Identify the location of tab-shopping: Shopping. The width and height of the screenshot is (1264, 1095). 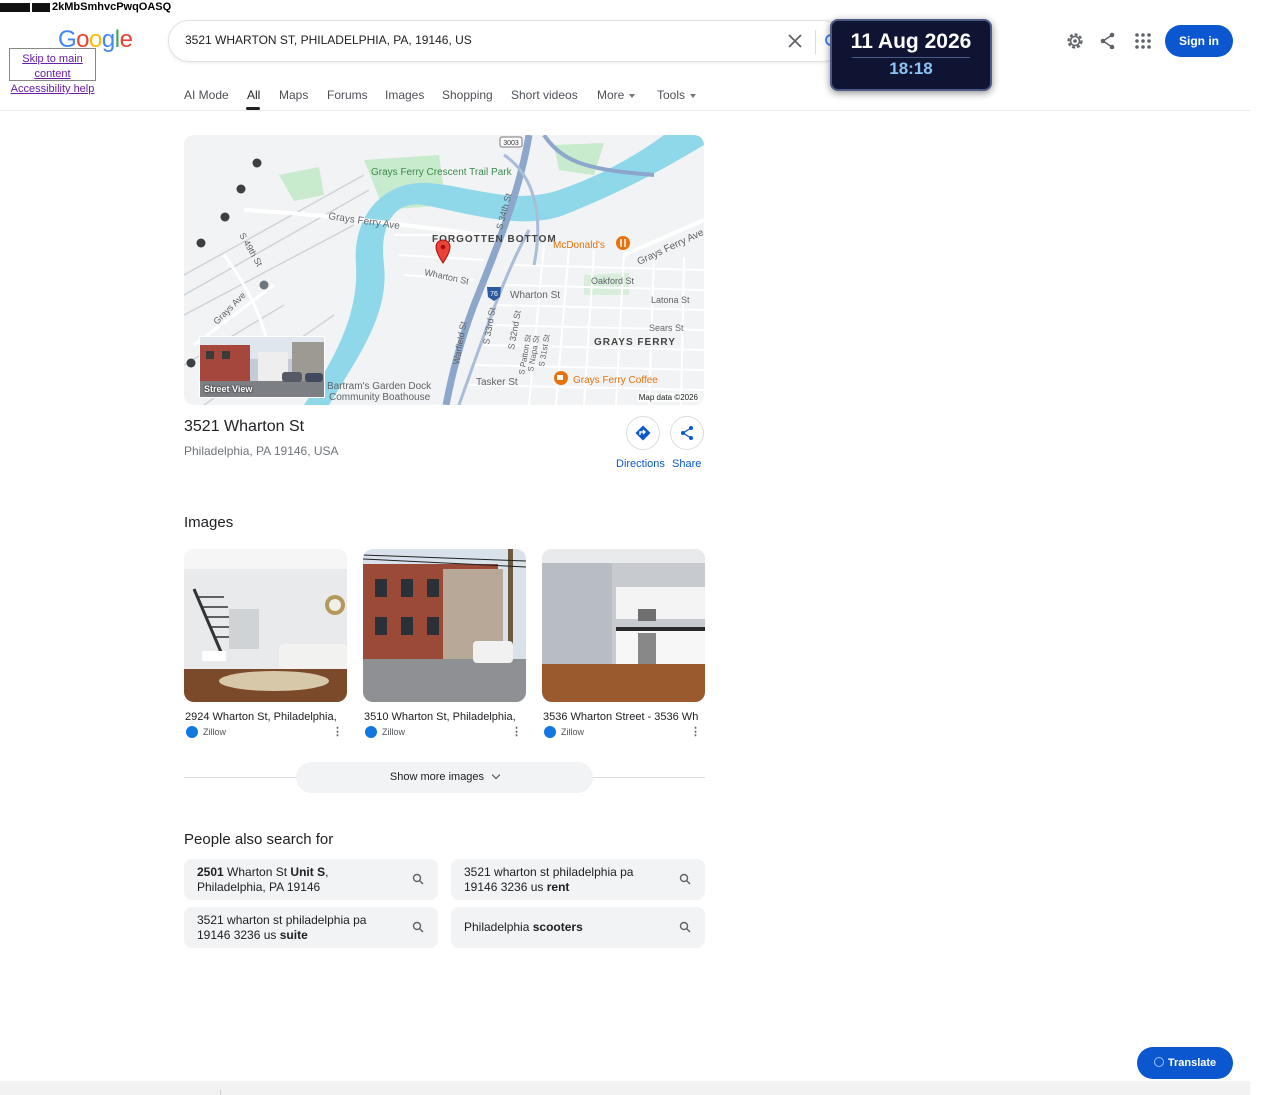
(467, 95).